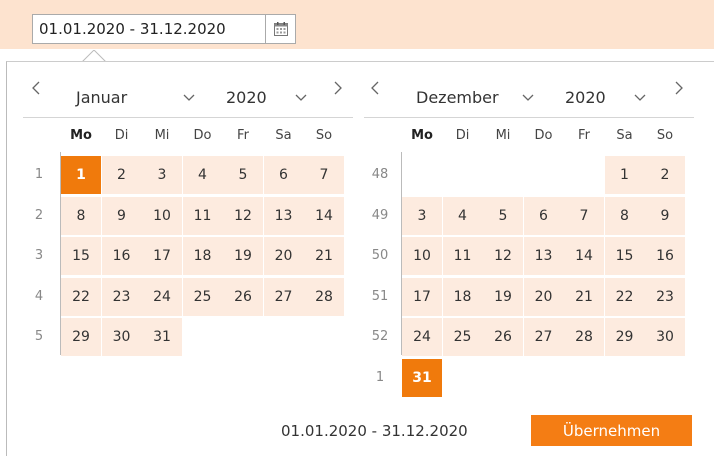 This screenshot has width=714, height=456. I want to click on weekday-label: Mo, so click(422, 135).